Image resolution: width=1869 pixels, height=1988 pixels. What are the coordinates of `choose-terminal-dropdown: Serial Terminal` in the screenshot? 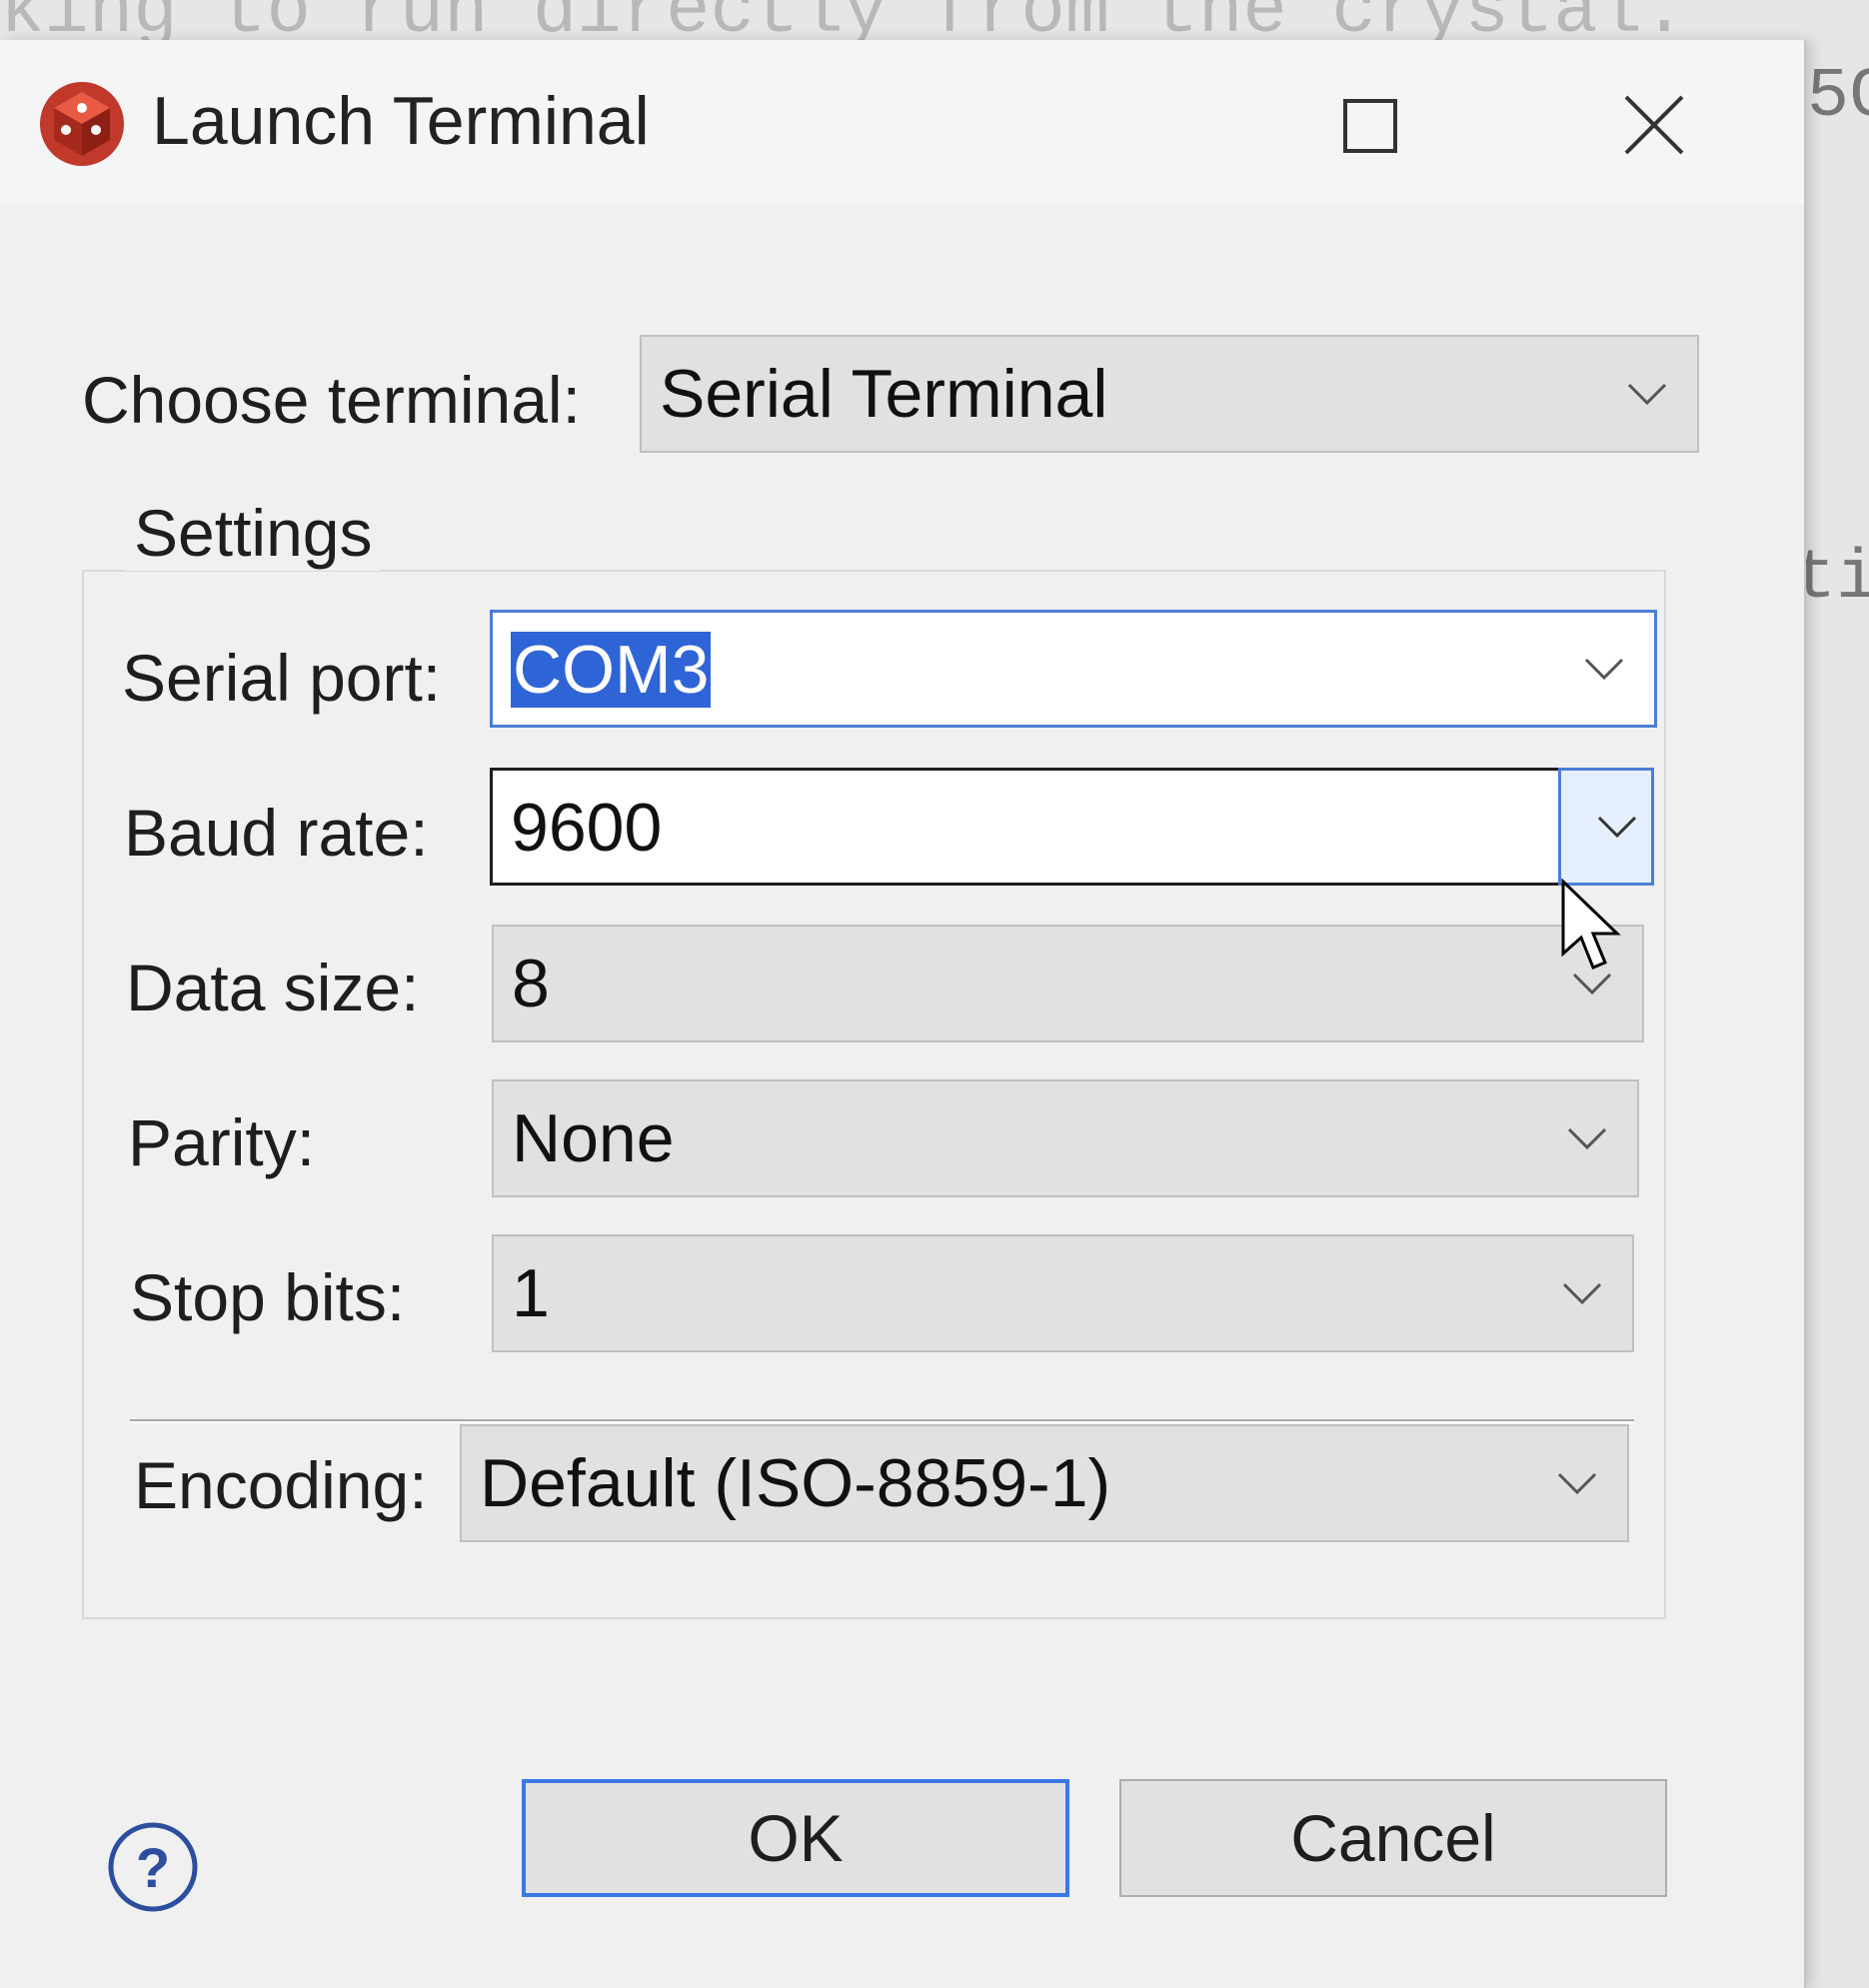 It's located at (1170, 394).